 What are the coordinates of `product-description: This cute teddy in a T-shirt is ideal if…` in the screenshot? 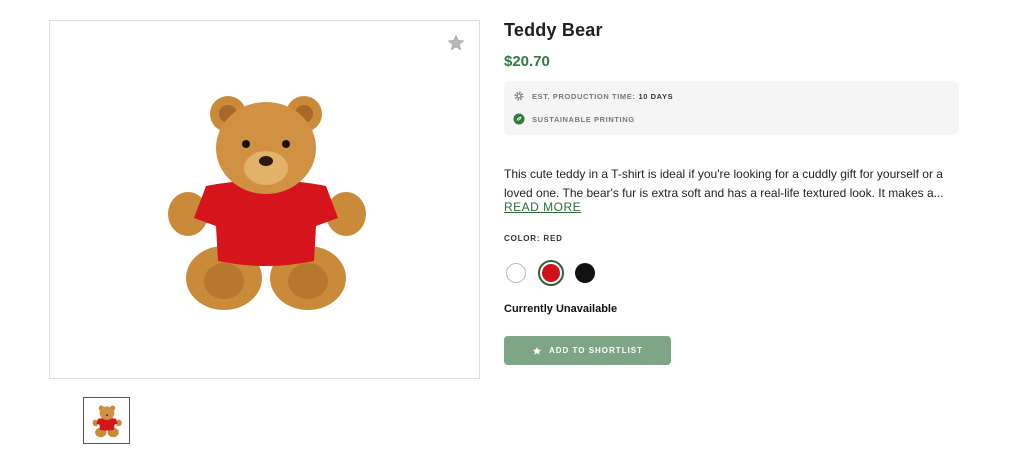 It's located at (724, 183).